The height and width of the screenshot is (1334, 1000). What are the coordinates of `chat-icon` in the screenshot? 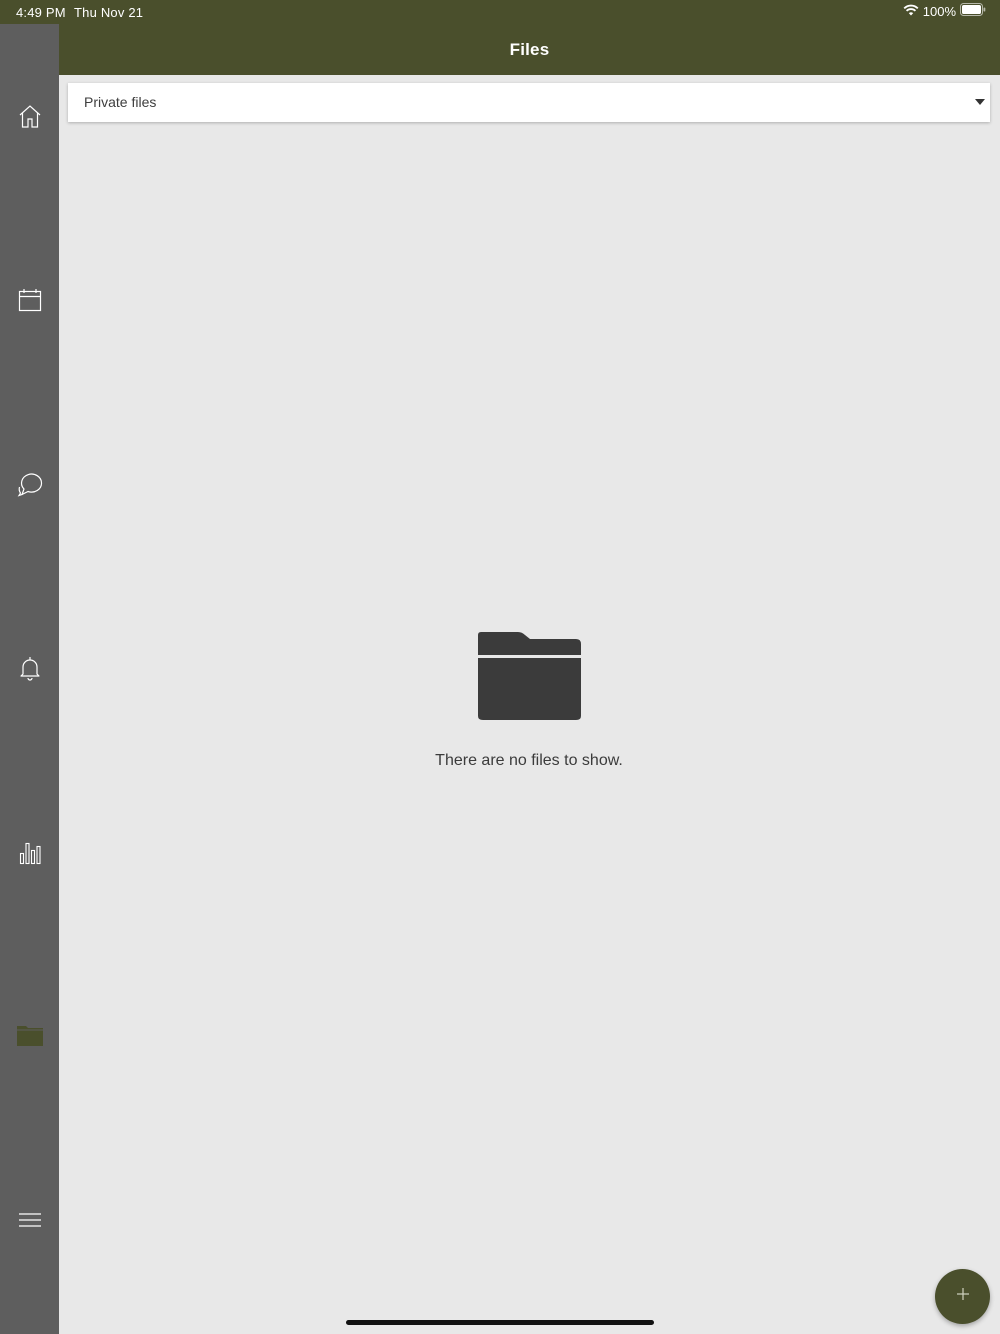 It's located at (30, 486).